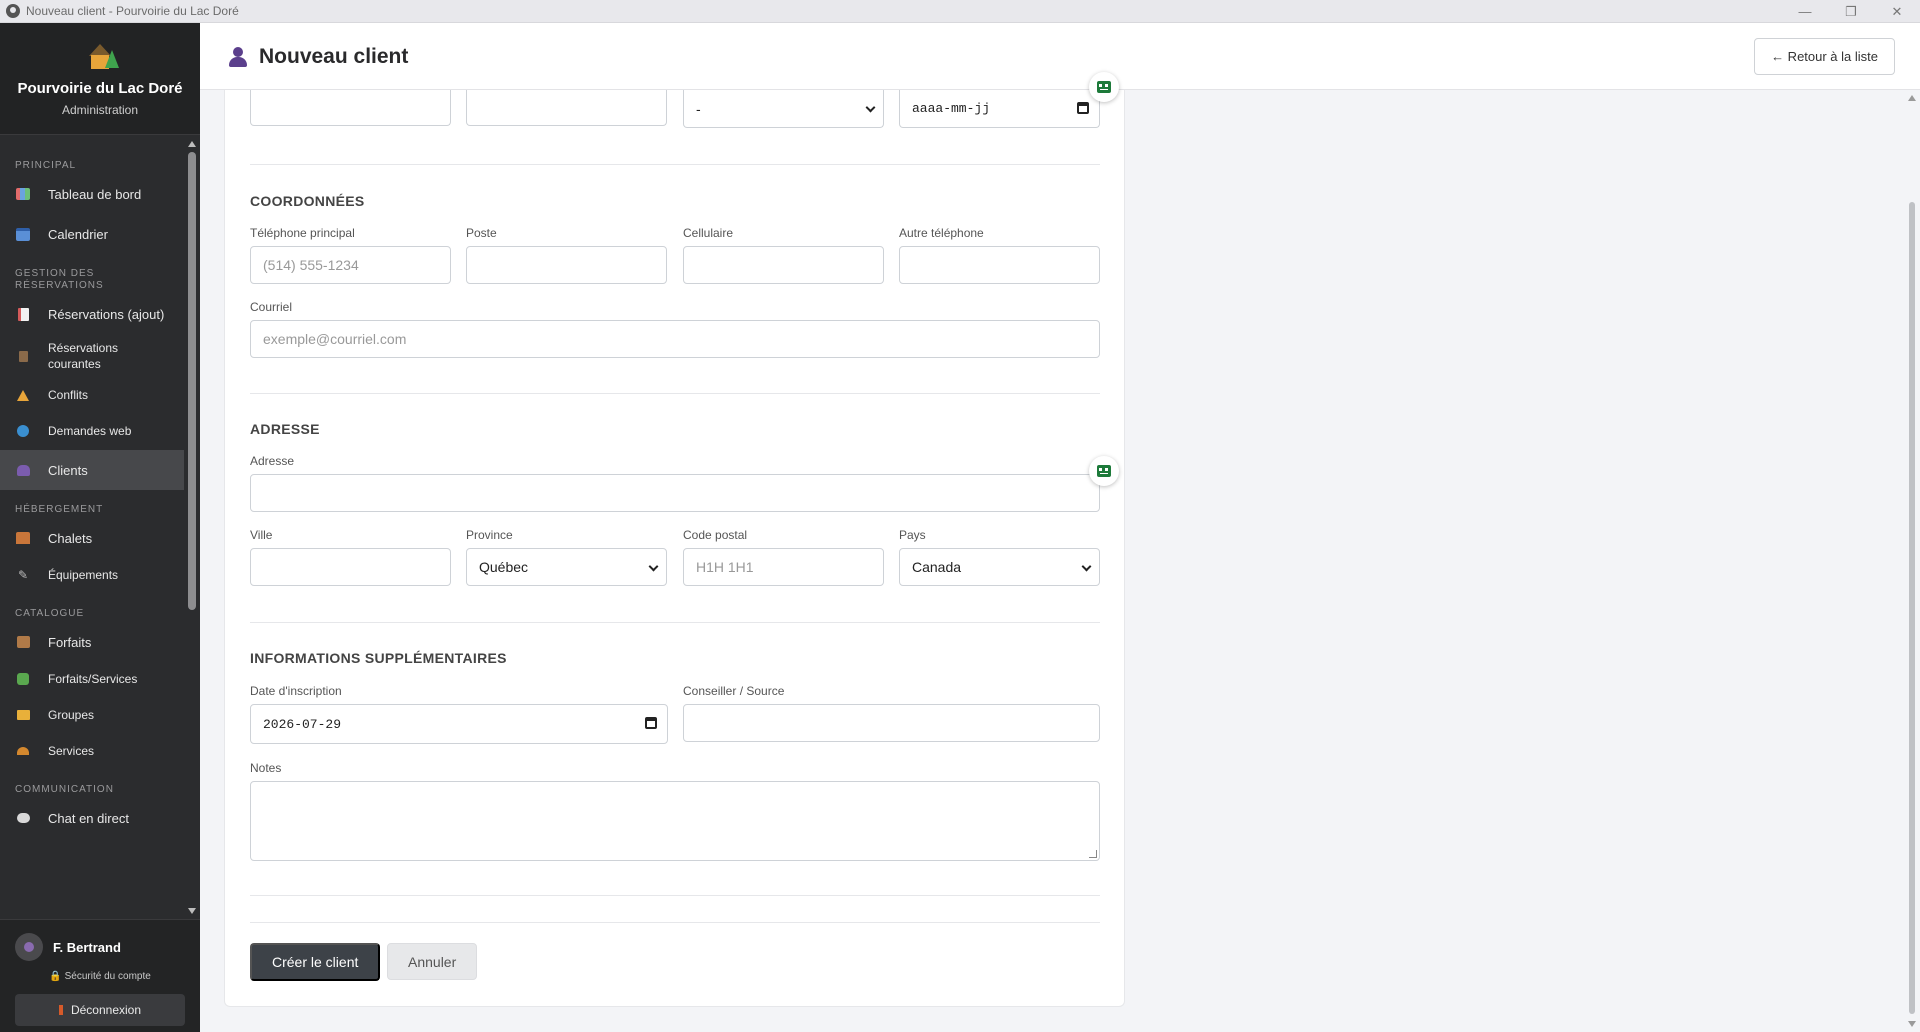  Describe the element at coordinates (566, 567) in the screenshot. I see `province-select: Québec` at that location.